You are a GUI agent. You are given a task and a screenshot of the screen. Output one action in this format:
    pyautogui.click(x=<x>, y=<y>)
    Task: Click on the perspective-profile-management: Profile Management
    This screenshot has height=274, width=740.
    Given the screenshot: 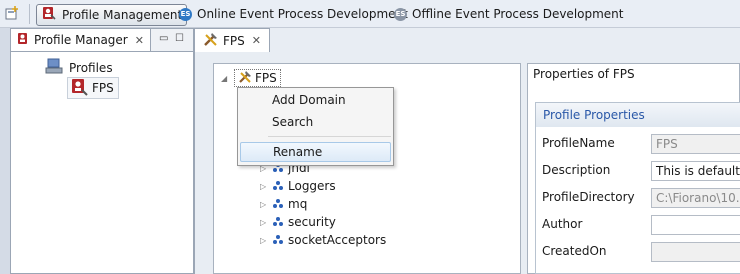 What is the action you would take?
    pyautogui.click(x=112, y=15)
    